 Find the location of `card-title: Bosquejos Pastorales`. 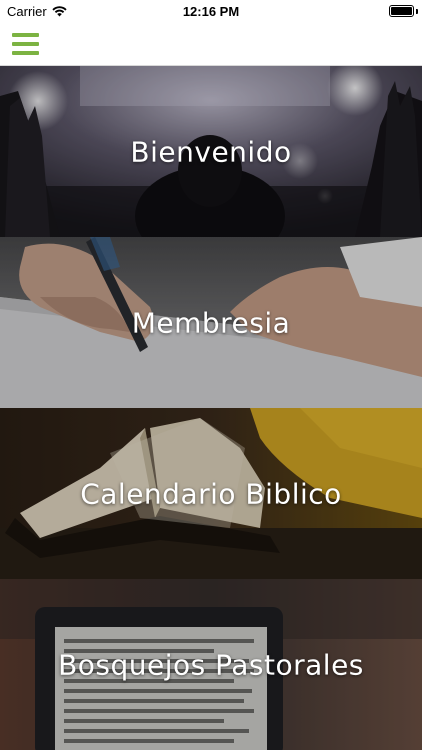

card-title: Bosquejos Pastorales is located at coordinates (211, 664).